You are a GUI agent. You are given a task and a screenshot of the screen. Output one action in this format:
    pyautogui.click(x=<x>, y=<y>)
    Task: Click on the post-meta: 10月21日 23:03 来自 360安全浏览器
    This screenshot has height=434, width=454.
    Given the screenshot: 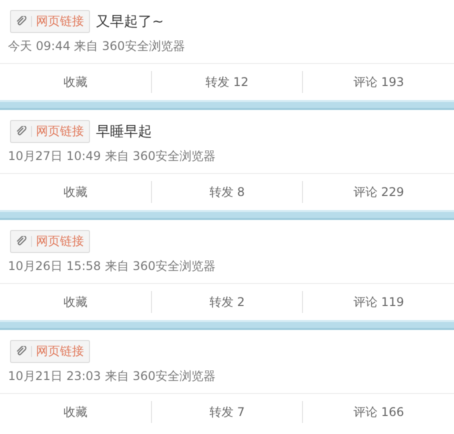 What is the action you would take?
    pyautogui.click(x=111, y=376)
    